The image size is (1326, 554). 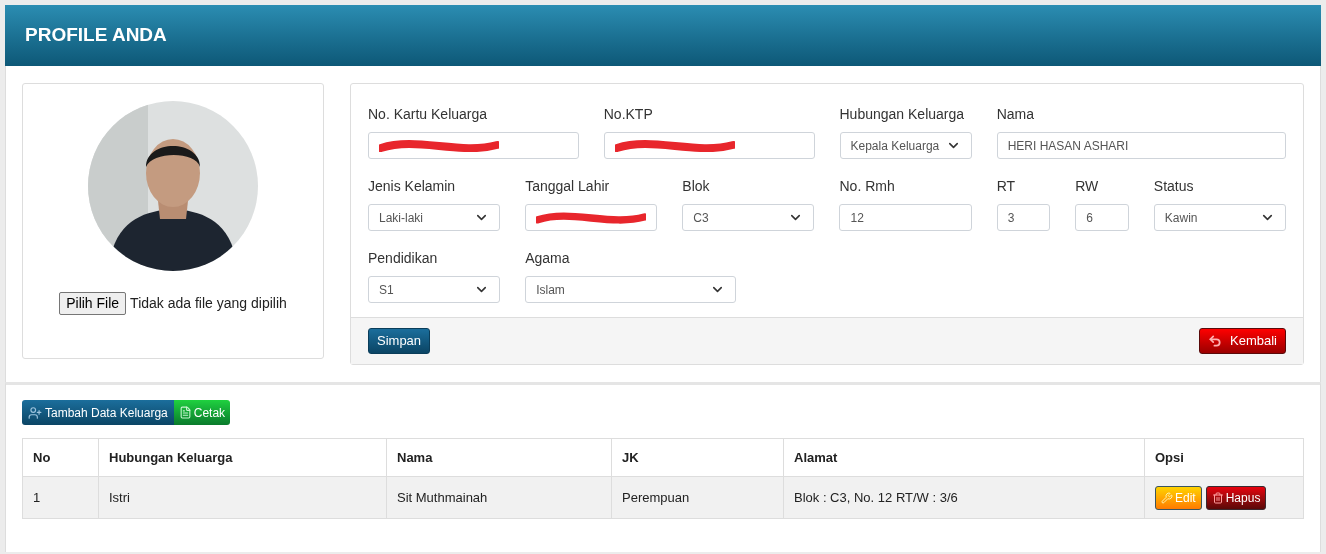 What do you see at coordinates (1023, 217) in the screenshot?
I see `input-field: 3` at bounding box center [1023, 217].